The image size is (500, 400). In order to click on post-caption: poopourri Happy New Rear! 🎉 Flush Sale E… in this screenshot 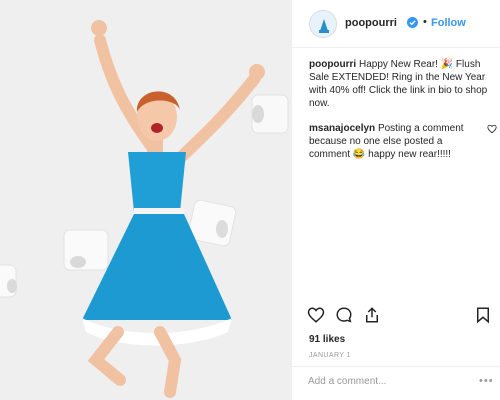, I will do `click(401, 84)`.